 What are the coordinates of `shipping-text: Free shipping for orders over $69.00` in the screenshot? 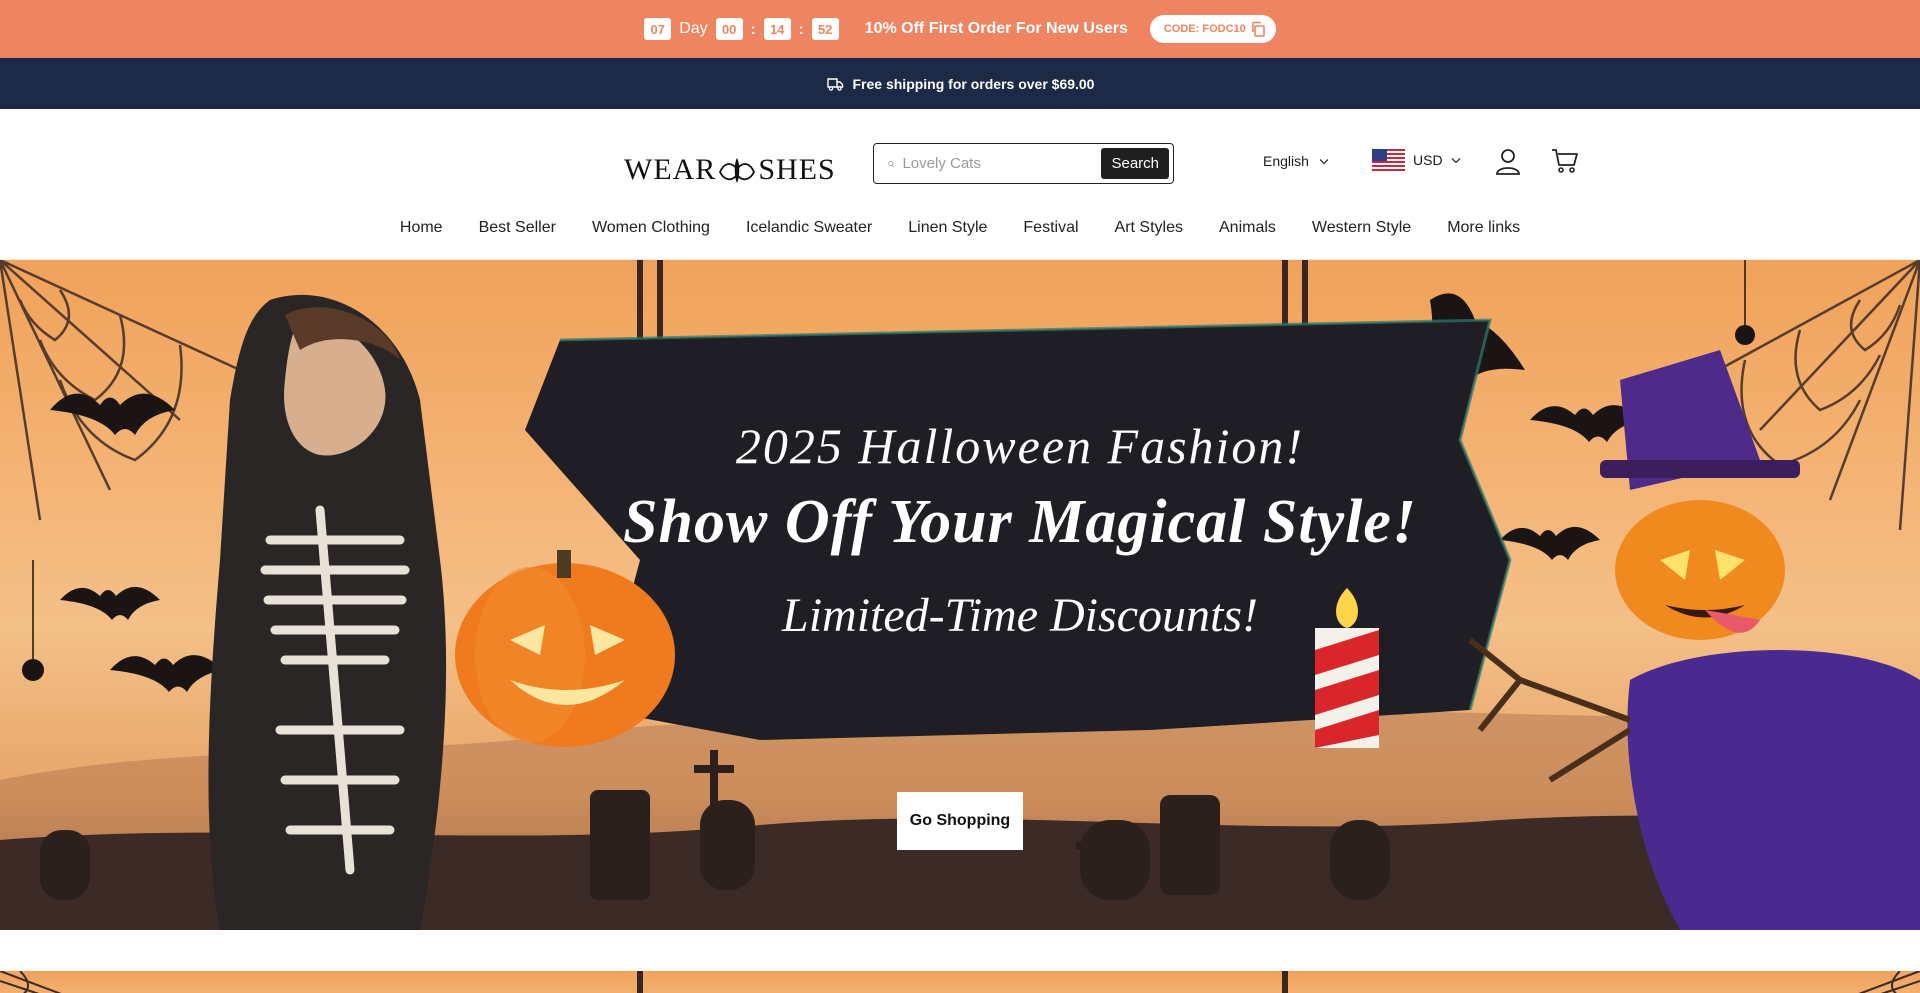 It's located at (973, 83).